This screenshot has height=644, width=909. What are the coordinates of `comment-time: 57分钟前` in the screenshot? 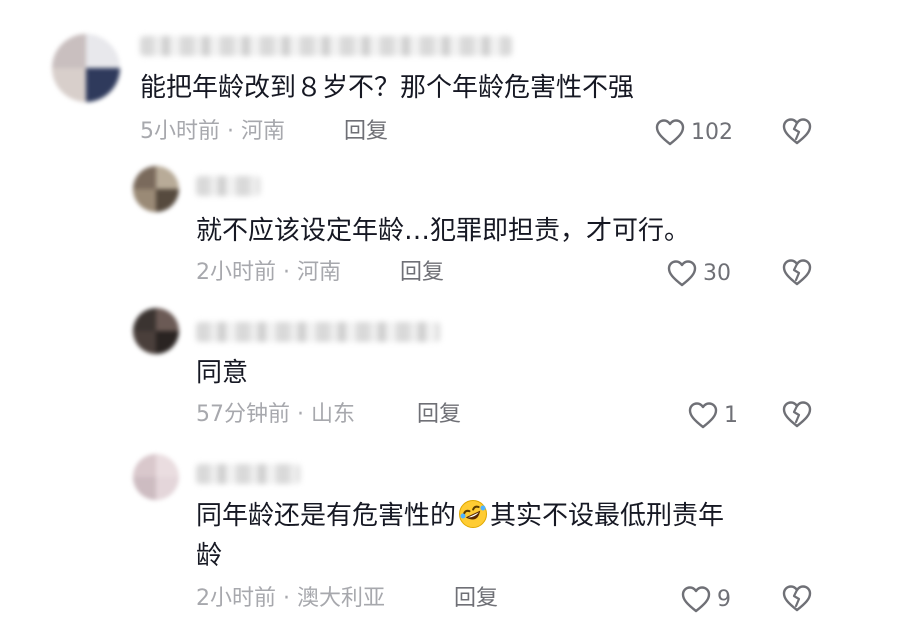 It's located at (243, 414).